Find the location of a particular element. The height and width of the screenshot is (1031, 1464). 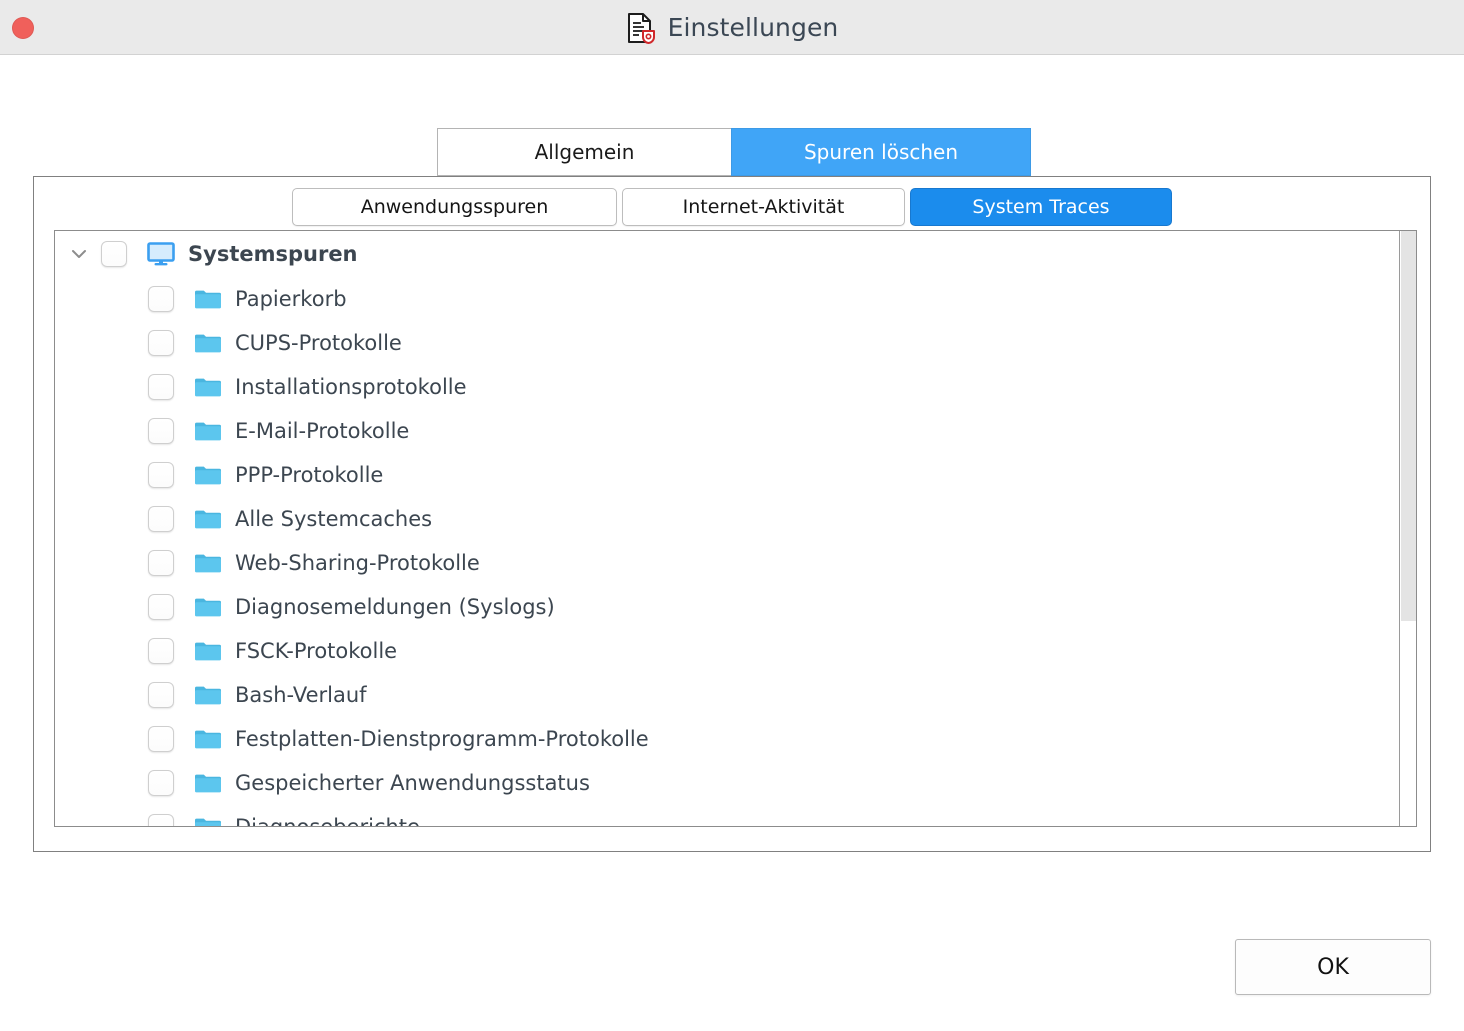

tab-internet-aktivitaet-label: Internet-Aktivität is located at coordinates (763, 207).